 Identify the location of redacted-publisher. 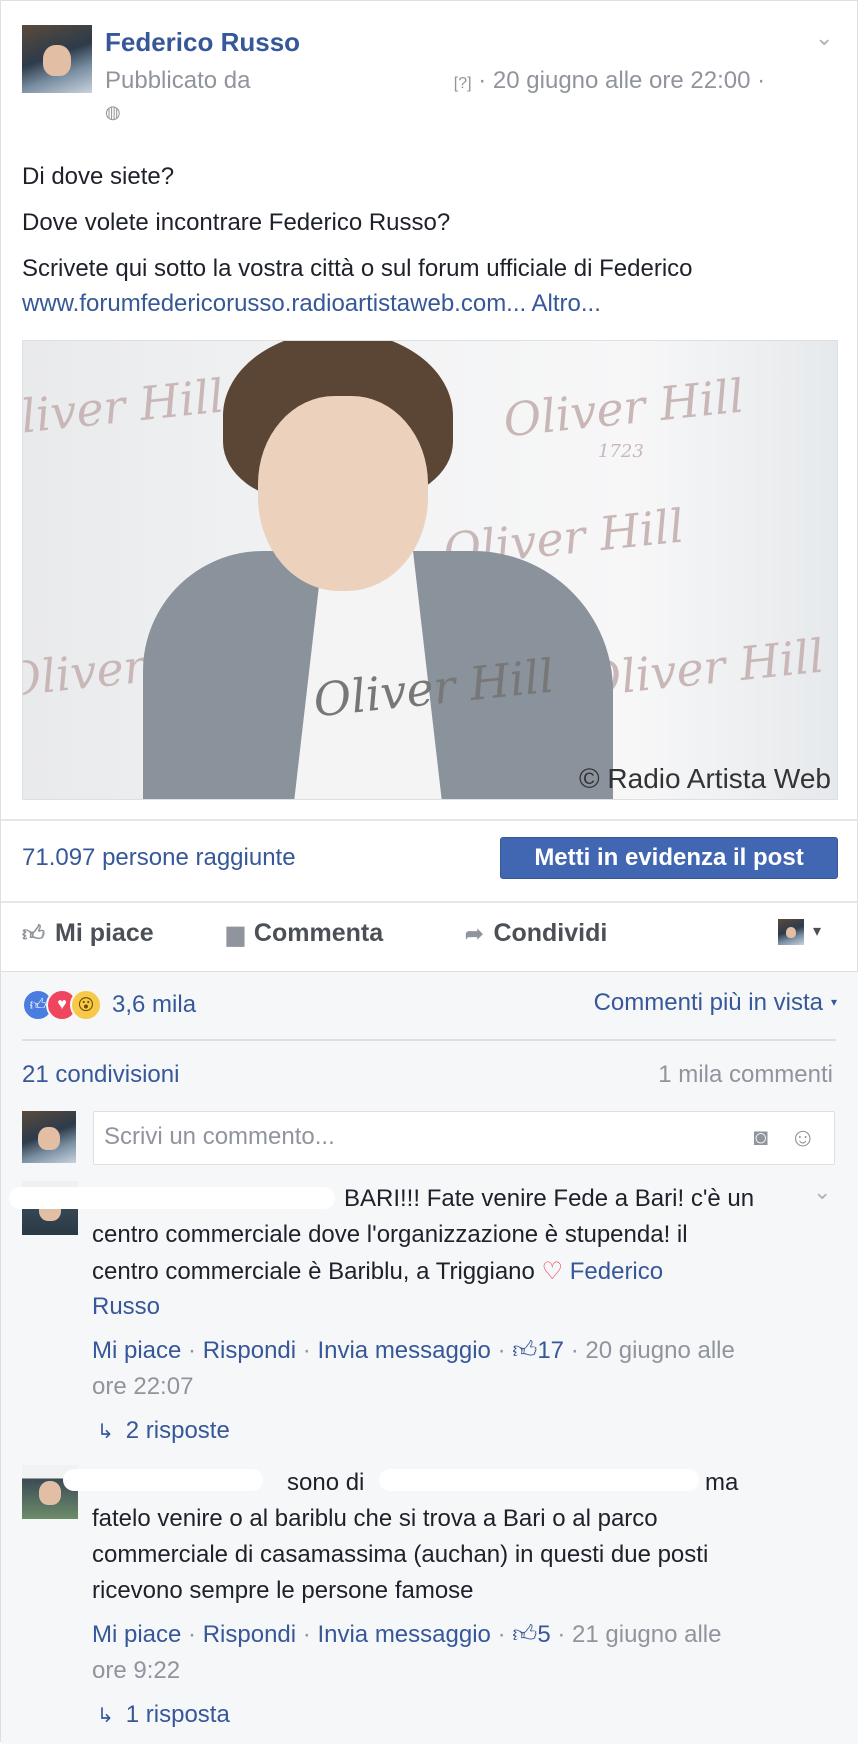
(352, 81).